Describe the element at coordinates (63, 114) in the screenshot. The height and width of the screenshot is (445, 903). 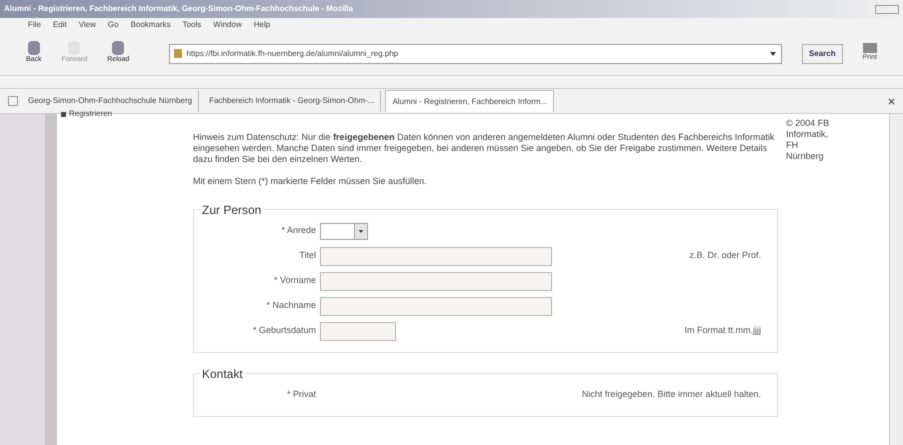
I see `bullet-icon` at that location.